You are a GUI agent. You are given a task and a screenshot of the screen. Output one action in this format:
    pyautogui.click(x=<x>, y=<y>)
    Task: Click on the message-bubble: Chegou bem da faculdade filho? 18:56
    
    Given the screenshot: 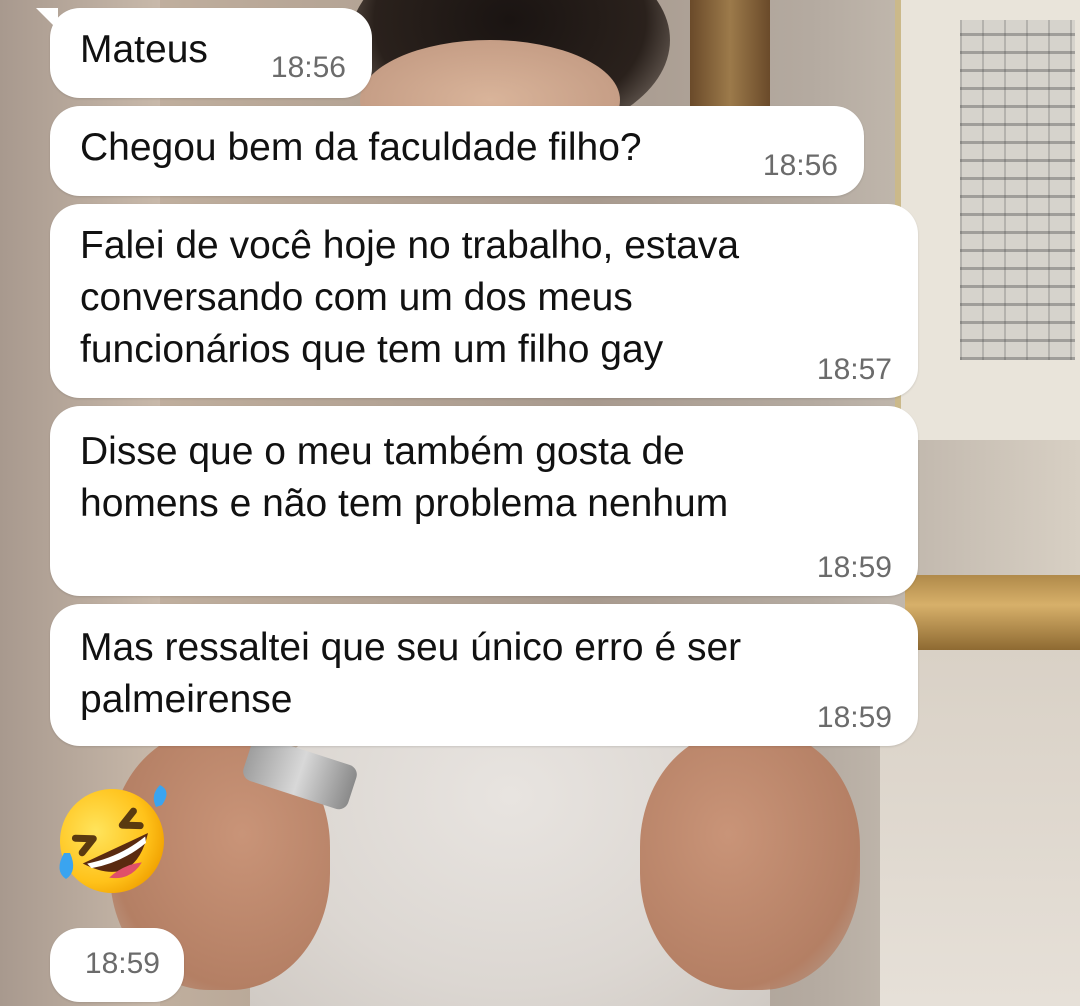 What is the action you would take?
    pyautogui.click(x=457, y=151)
    